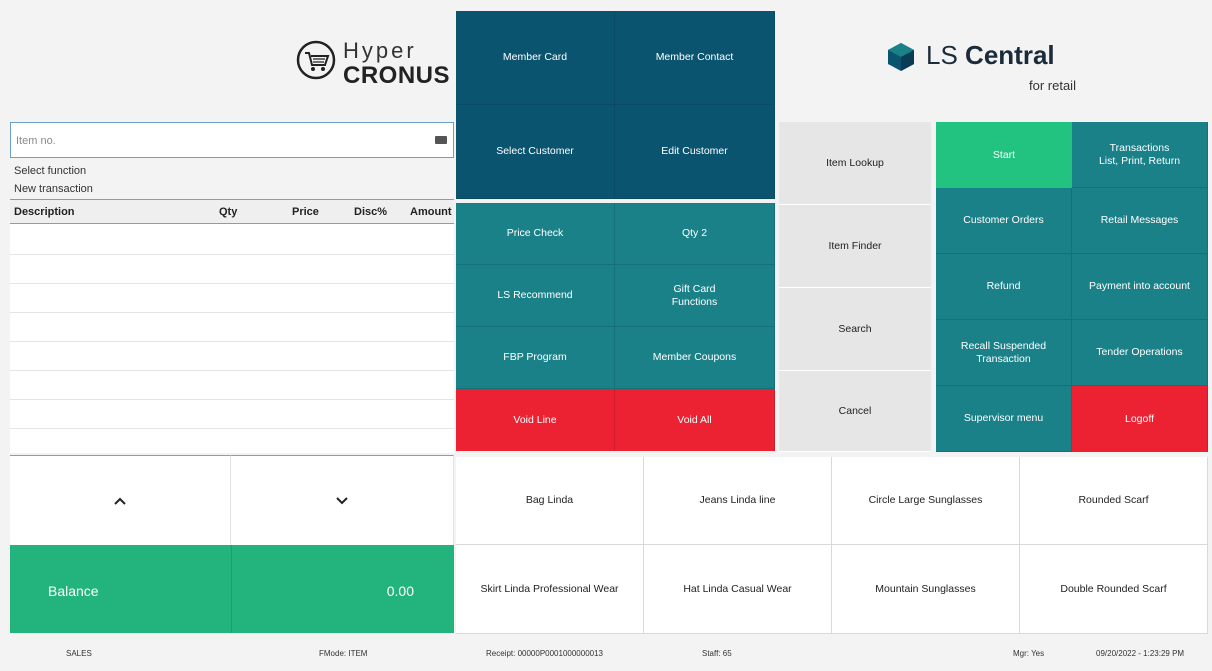 The height and width of the screenshot is (671, 1212). Describe the element at coordinates (228, 212) in the screenshot. I see `column-qty: Qty` at that location.